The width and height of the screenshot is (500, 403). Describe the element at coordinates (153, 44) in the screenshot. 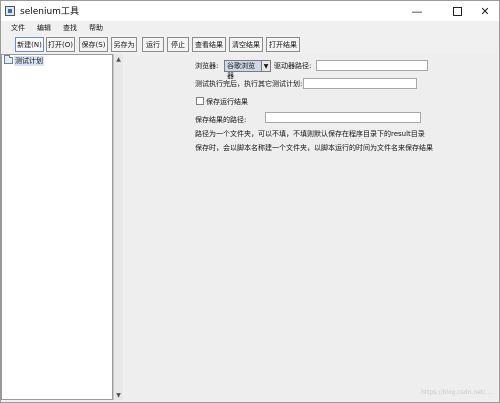

I see `run-button: 运行` at that location.